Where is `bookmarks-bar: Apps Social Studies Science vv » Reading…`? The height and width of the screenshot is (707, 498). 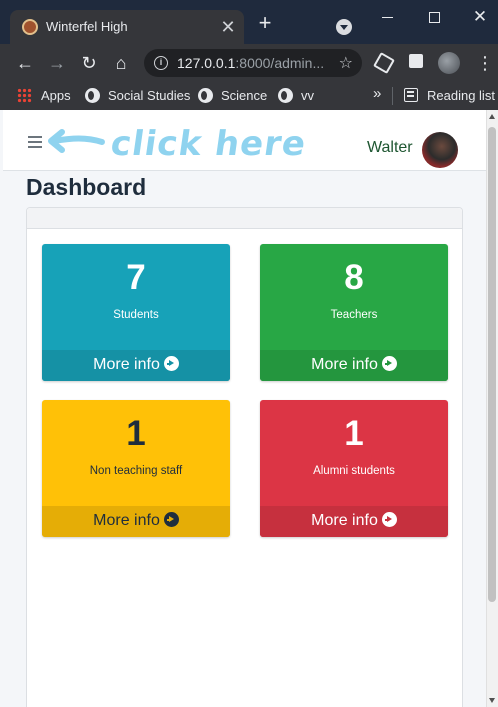
bookmarks-bar: Apps Social Studies Science vv » Reading… is located at coordinates (249, 96).